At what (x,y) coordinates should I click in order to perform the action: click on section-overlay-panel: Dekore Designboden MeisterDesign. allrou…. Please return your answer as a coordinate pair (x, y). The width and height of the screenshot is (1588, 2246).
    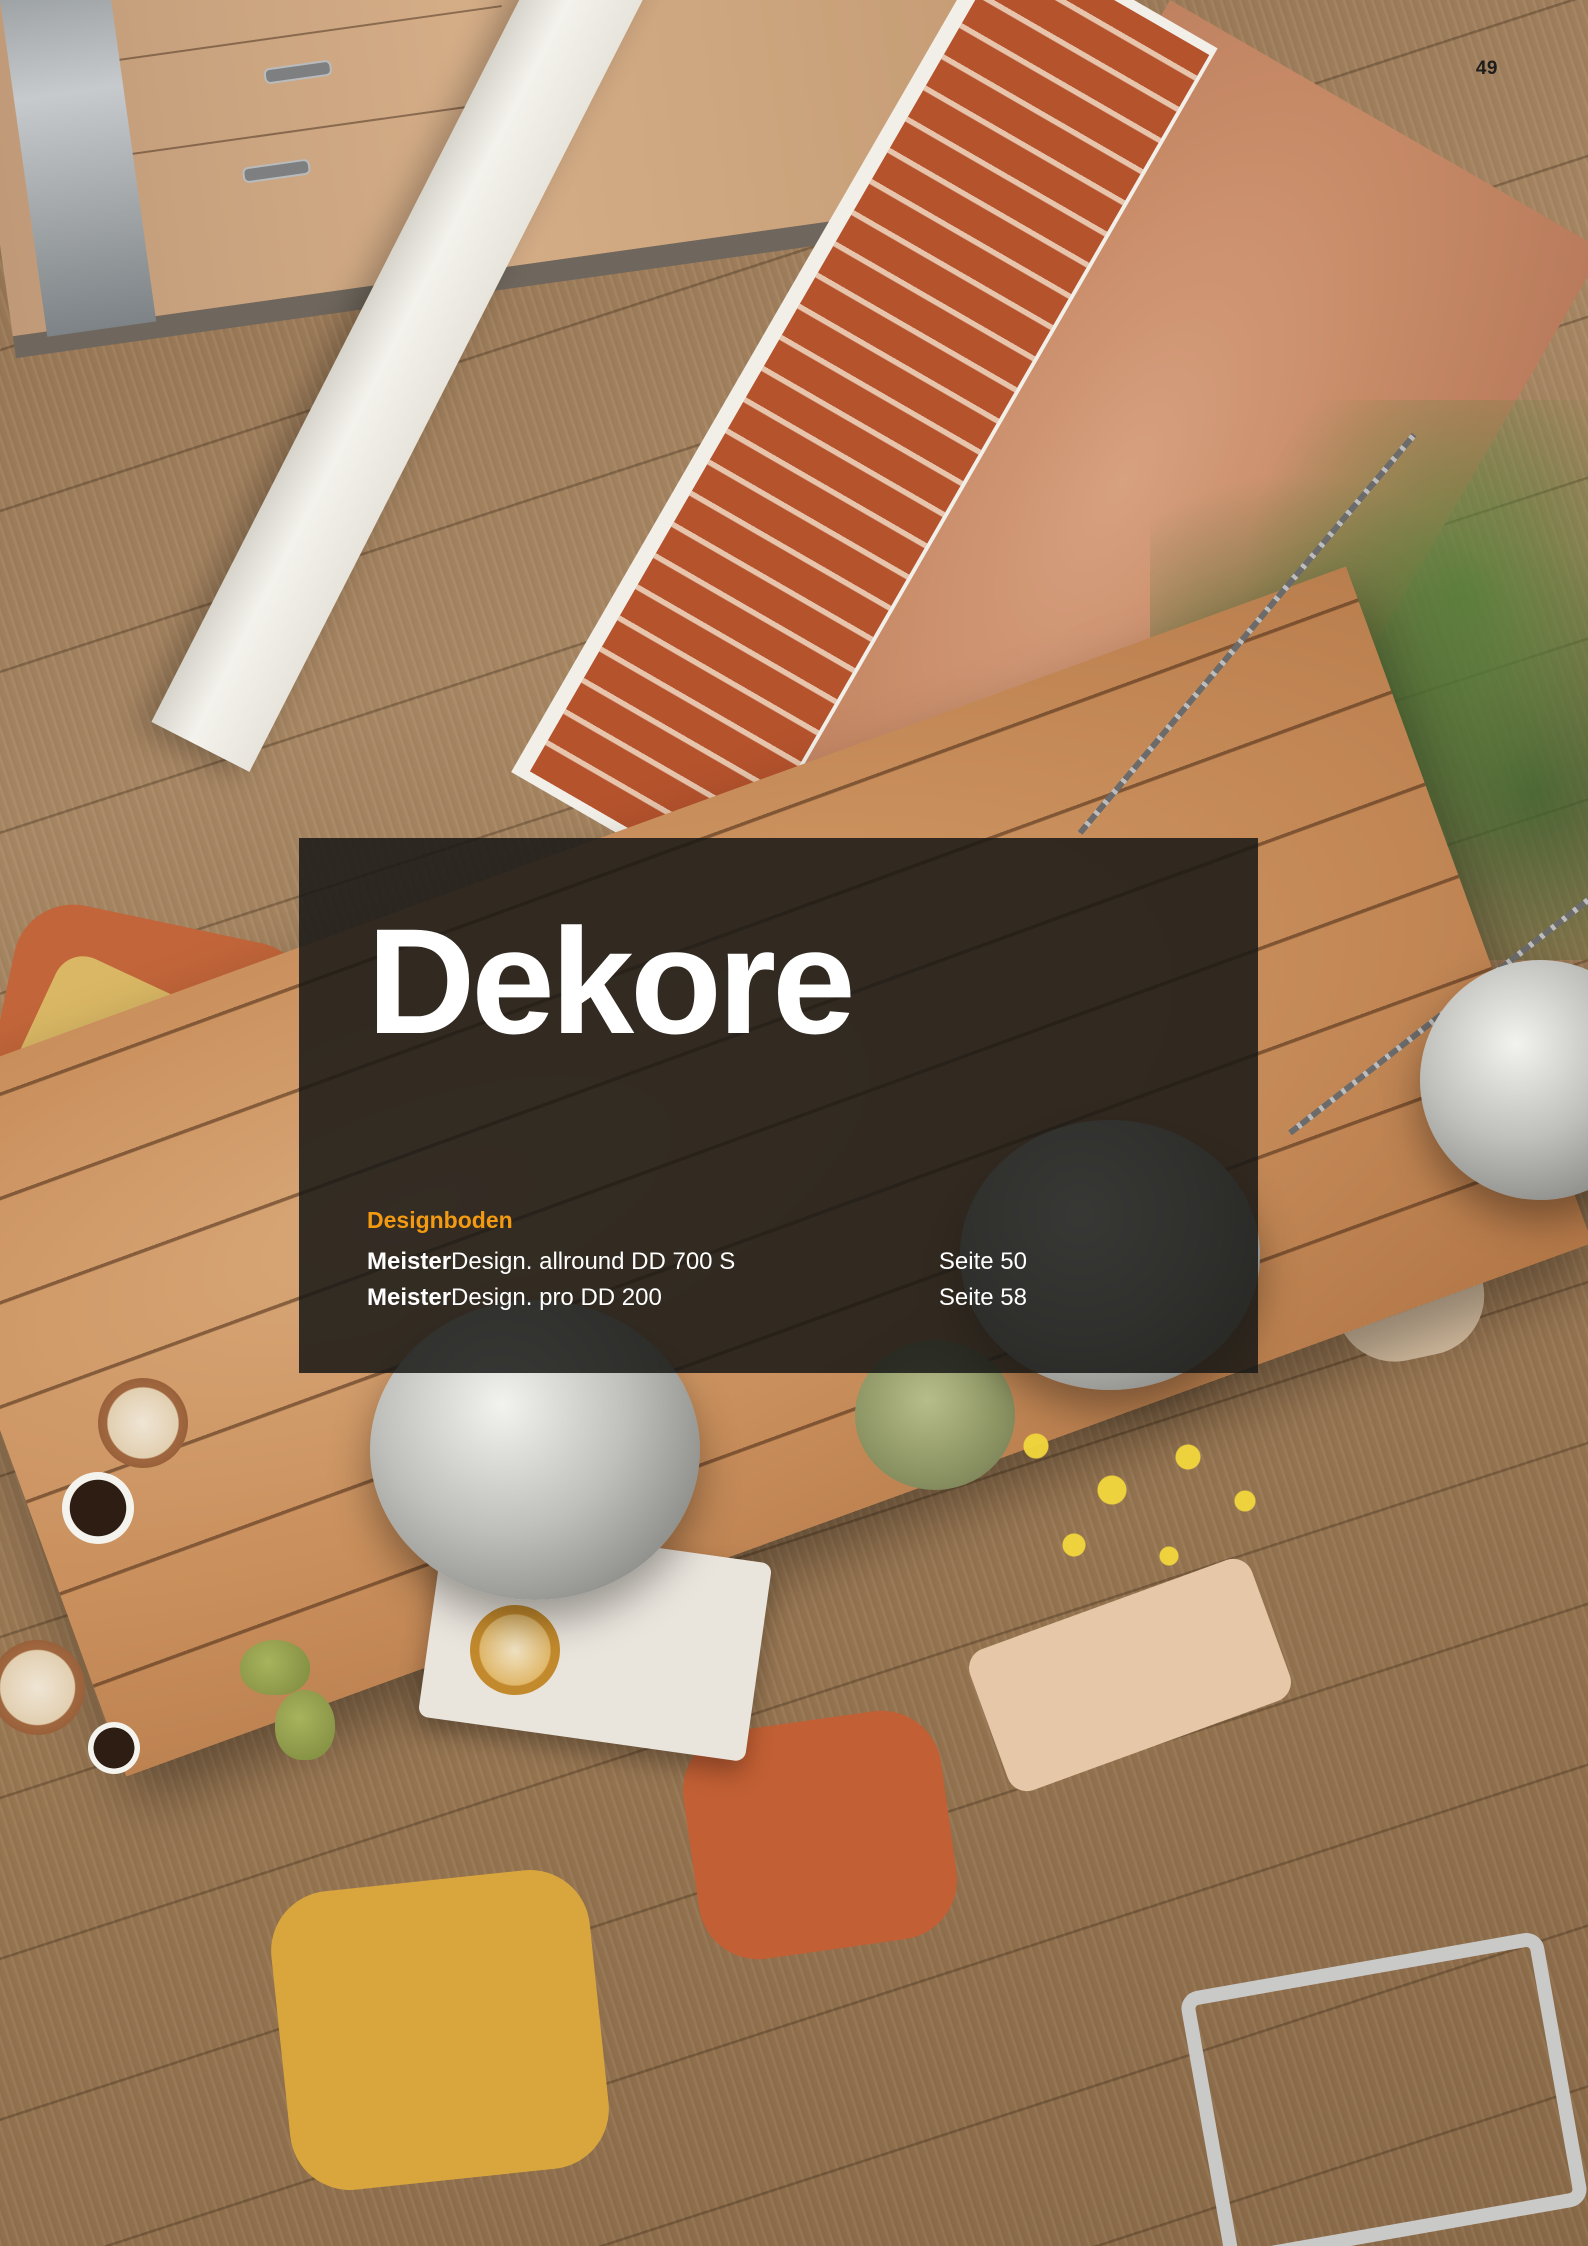
    Looking at the image, I should click on (778, 1105).